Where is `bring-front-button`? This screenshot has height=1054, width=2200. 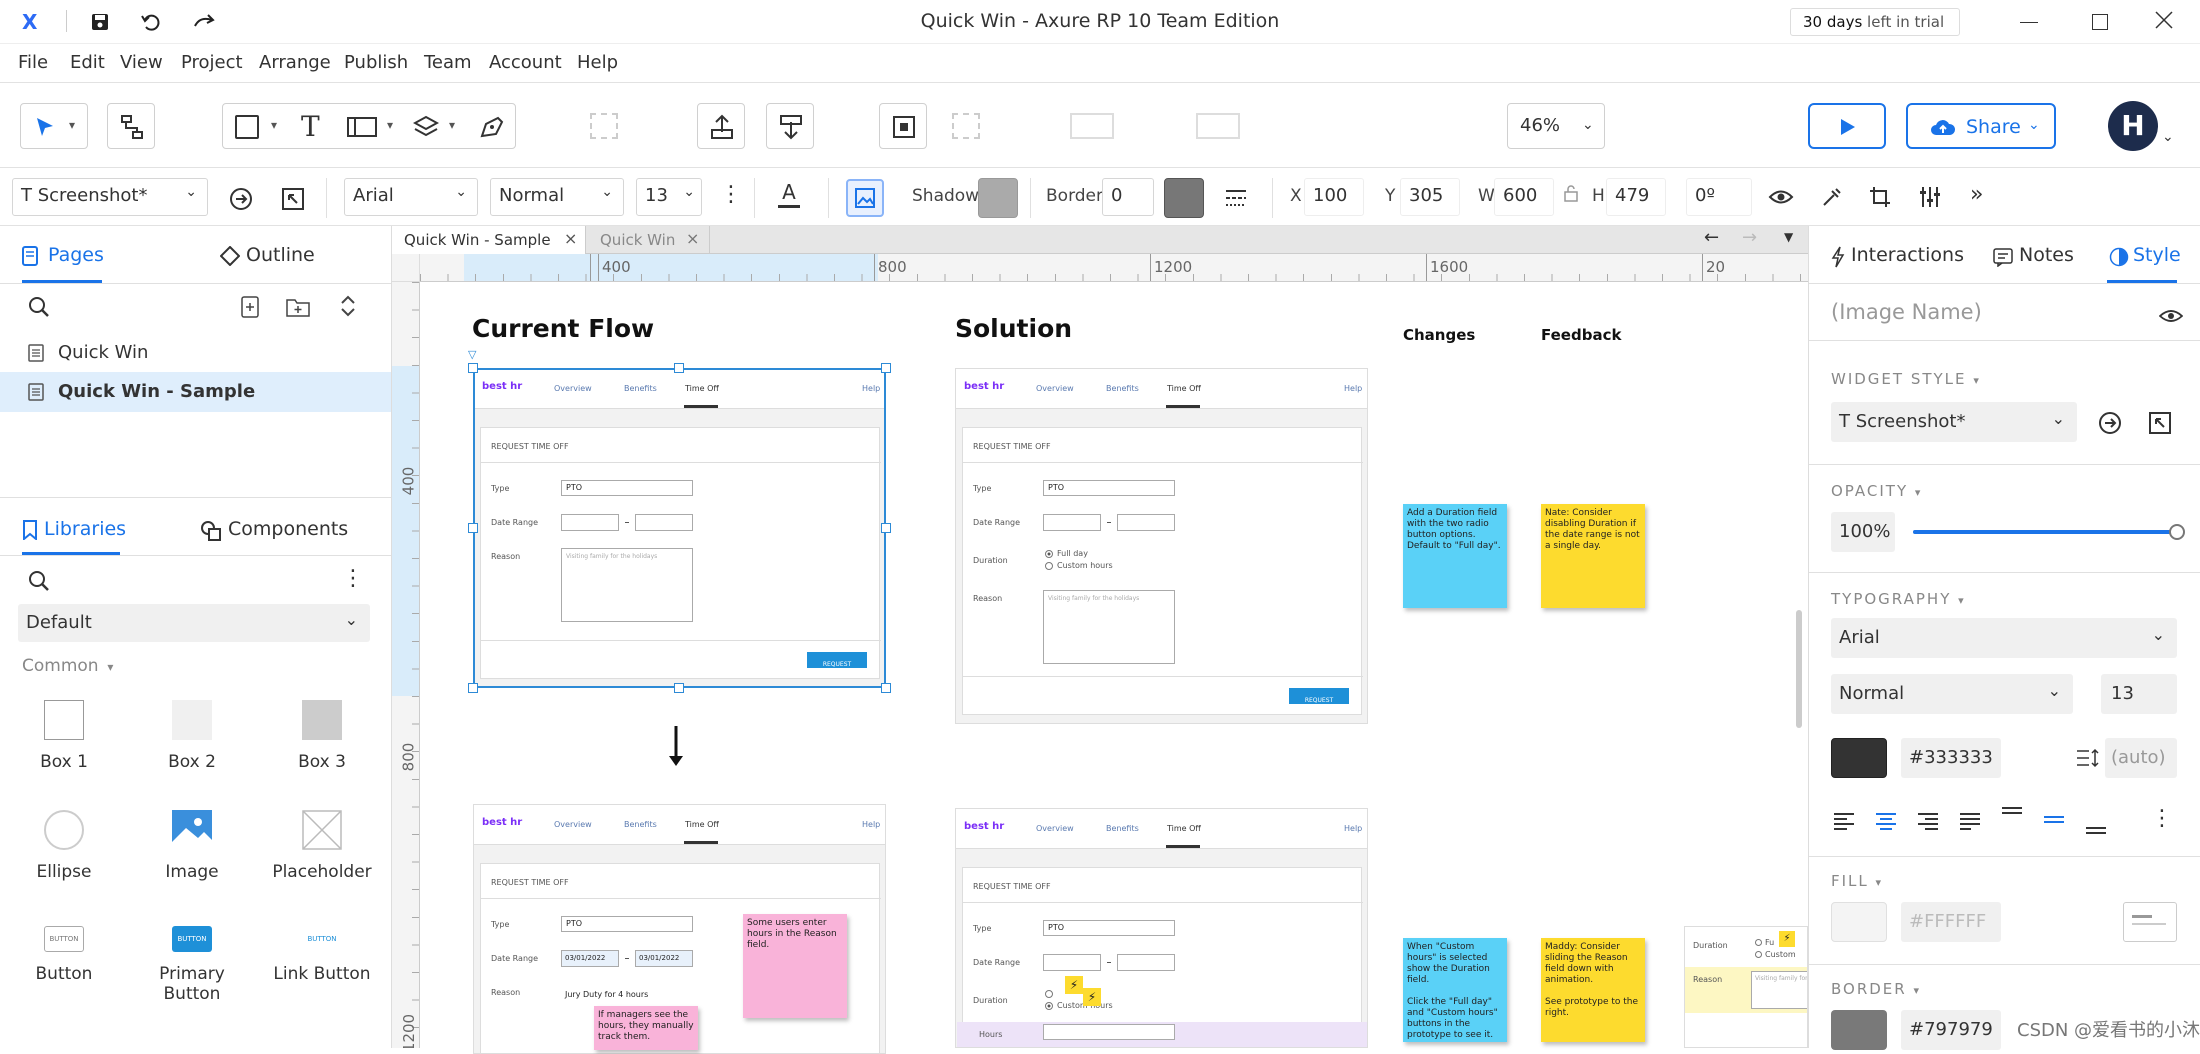 bring-front-button is located at coordinates (721, 126).